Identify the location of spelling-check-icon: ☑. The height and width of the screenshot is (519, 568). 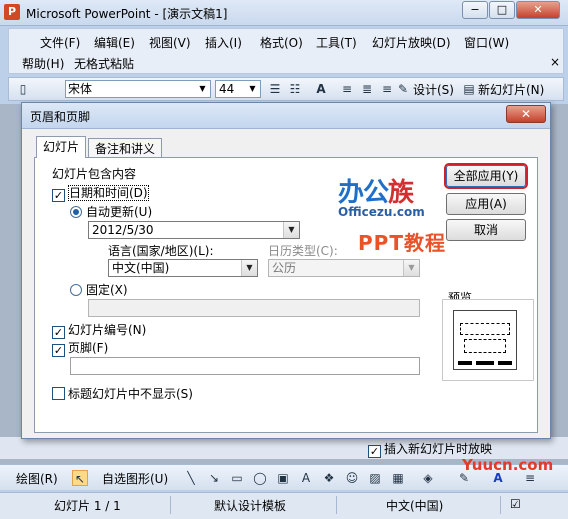
(515, 504).